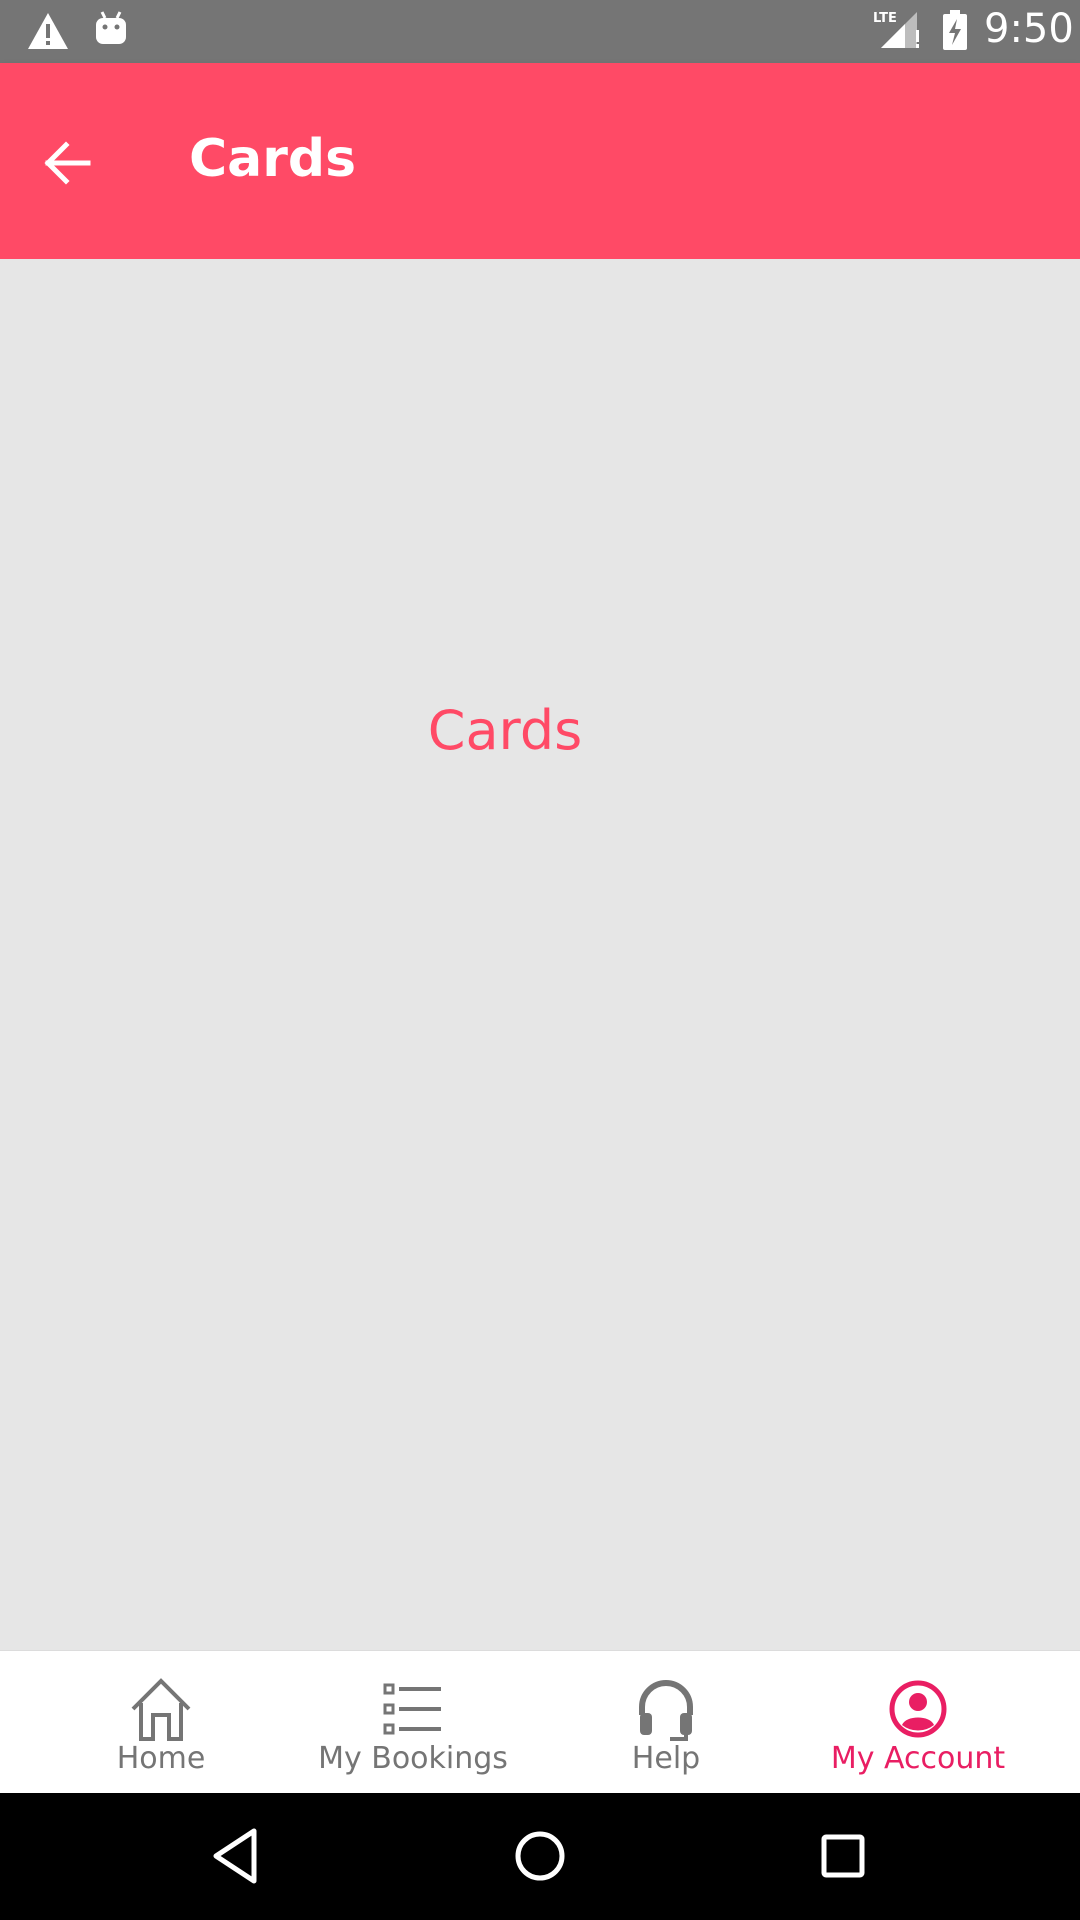 The image size is (1080, 1920). What do you see at coordinates (413, 1758) in the screenshot?
I see `nav-label-my-bookings: My Bookings` at bounding box center [413, 1758].